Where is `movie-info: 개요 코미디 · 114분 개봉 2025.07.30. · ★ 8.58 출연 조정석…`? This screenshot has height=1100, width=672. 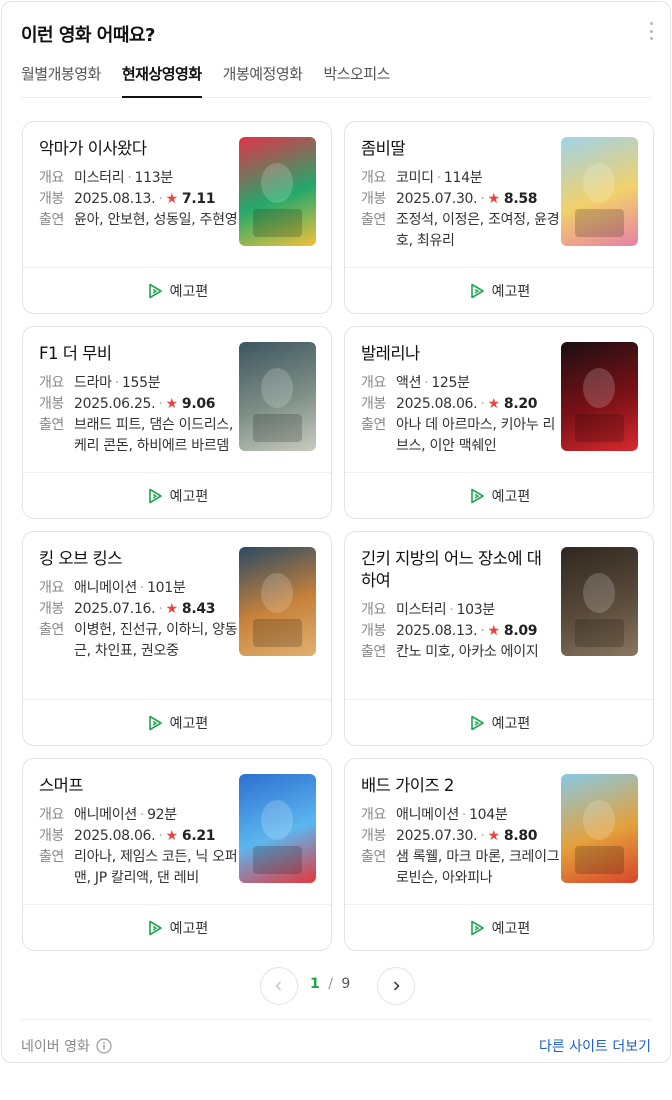 movie-info: 개요 코미디 · 114분 개봉 2025.07.30. · ★ 8.58 출연 조정석… is located at coordinates (461, 210).